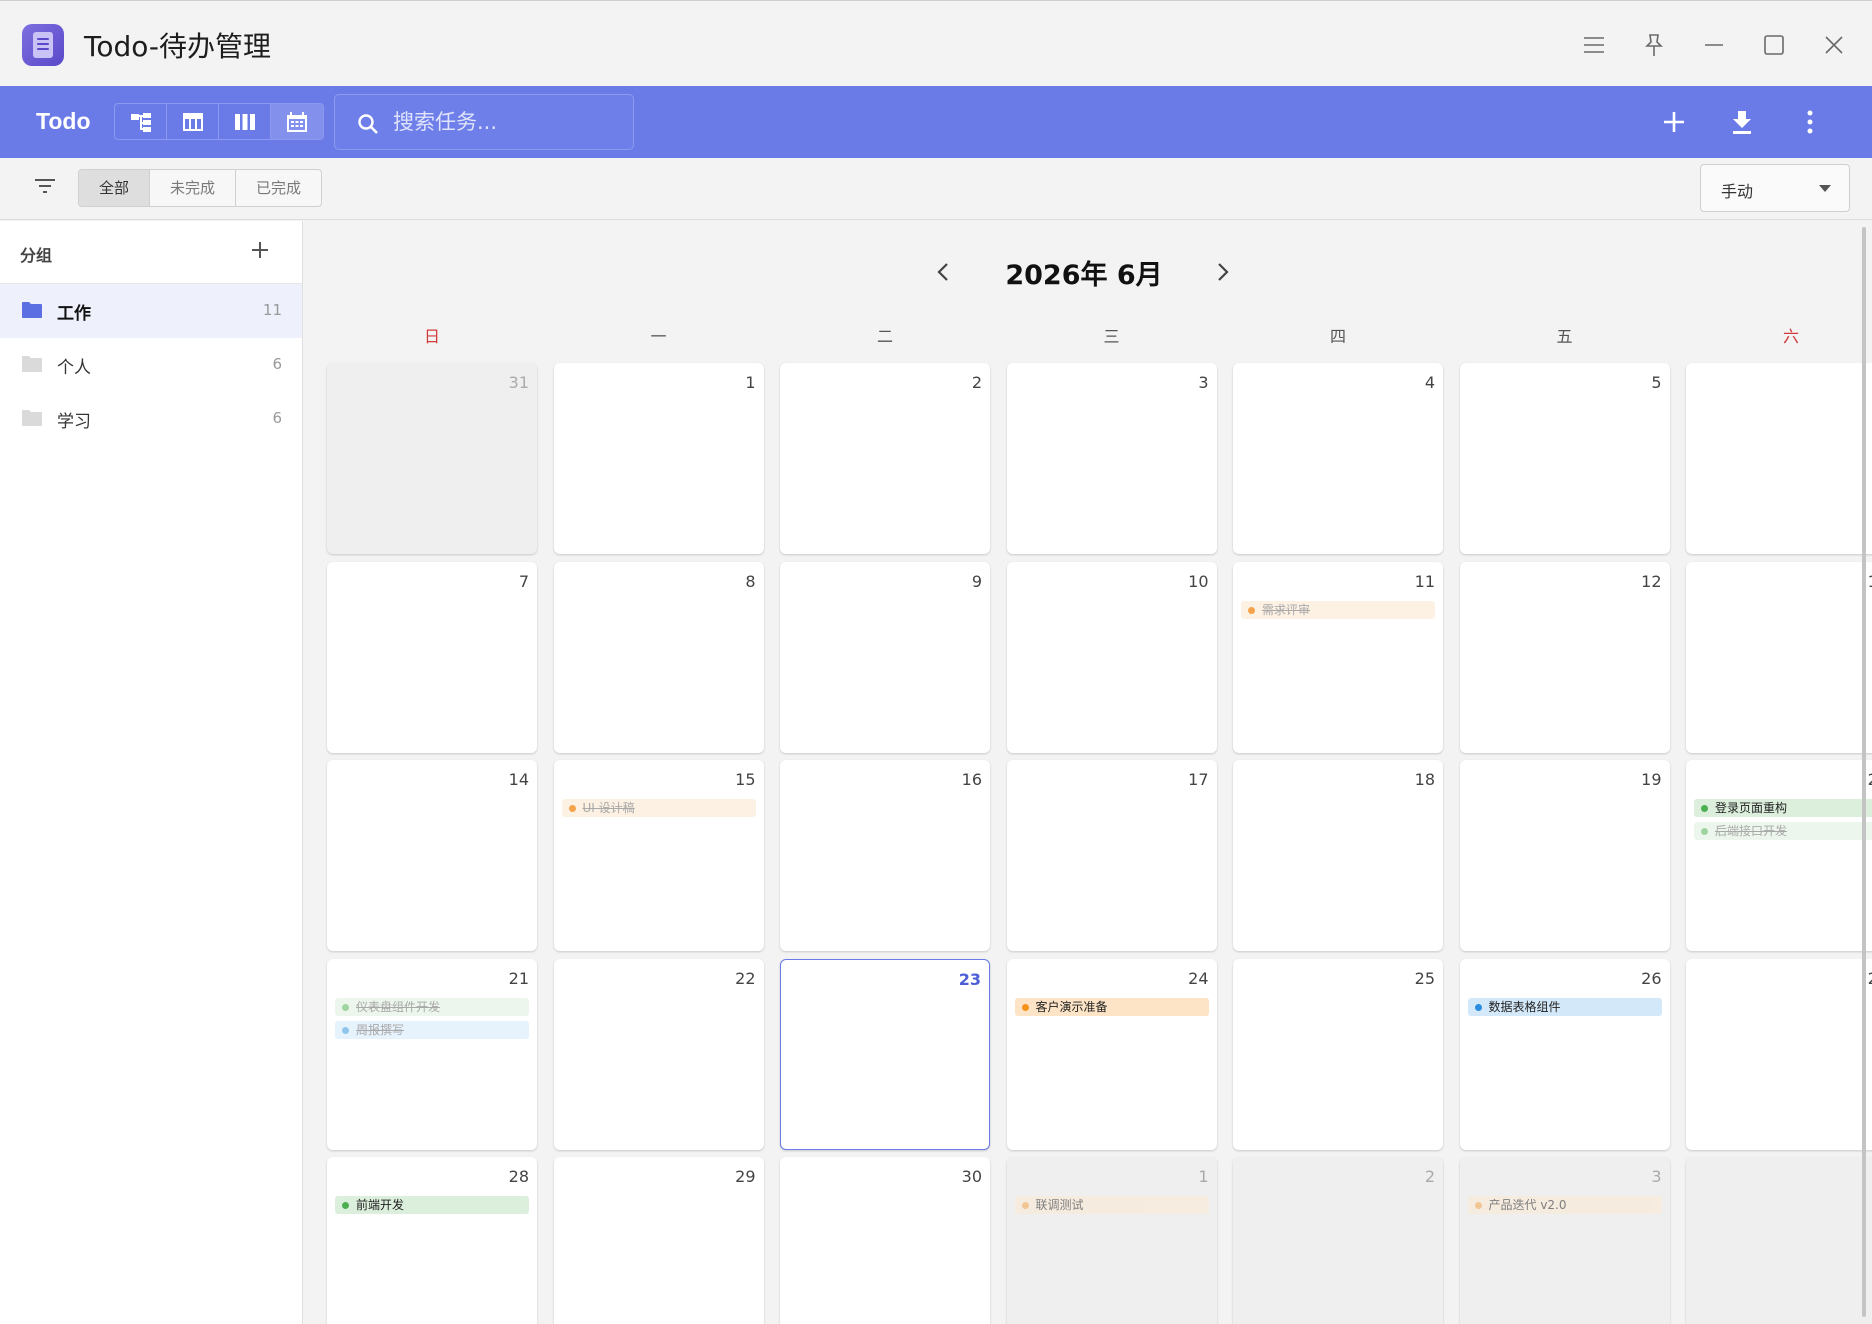 This screenshot has width=1872, height=1324. Describe the element at coordinates (936, 189) in the screenshot. I see `filter-bar: 全部 未完成 已完成 手动` at that location.